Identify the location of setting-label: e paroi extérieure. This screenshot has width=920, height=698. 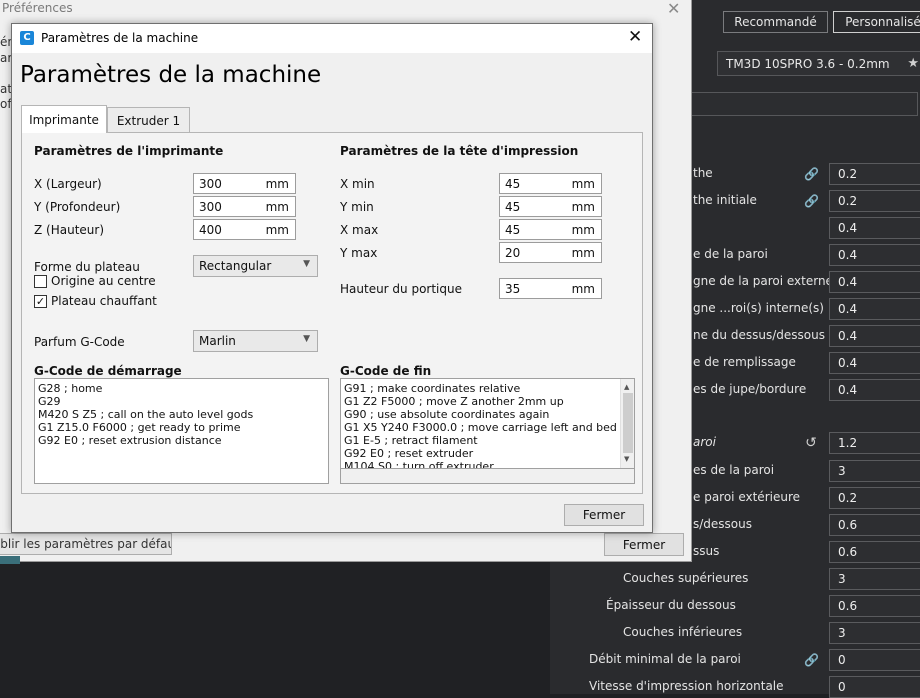
(746, 497).